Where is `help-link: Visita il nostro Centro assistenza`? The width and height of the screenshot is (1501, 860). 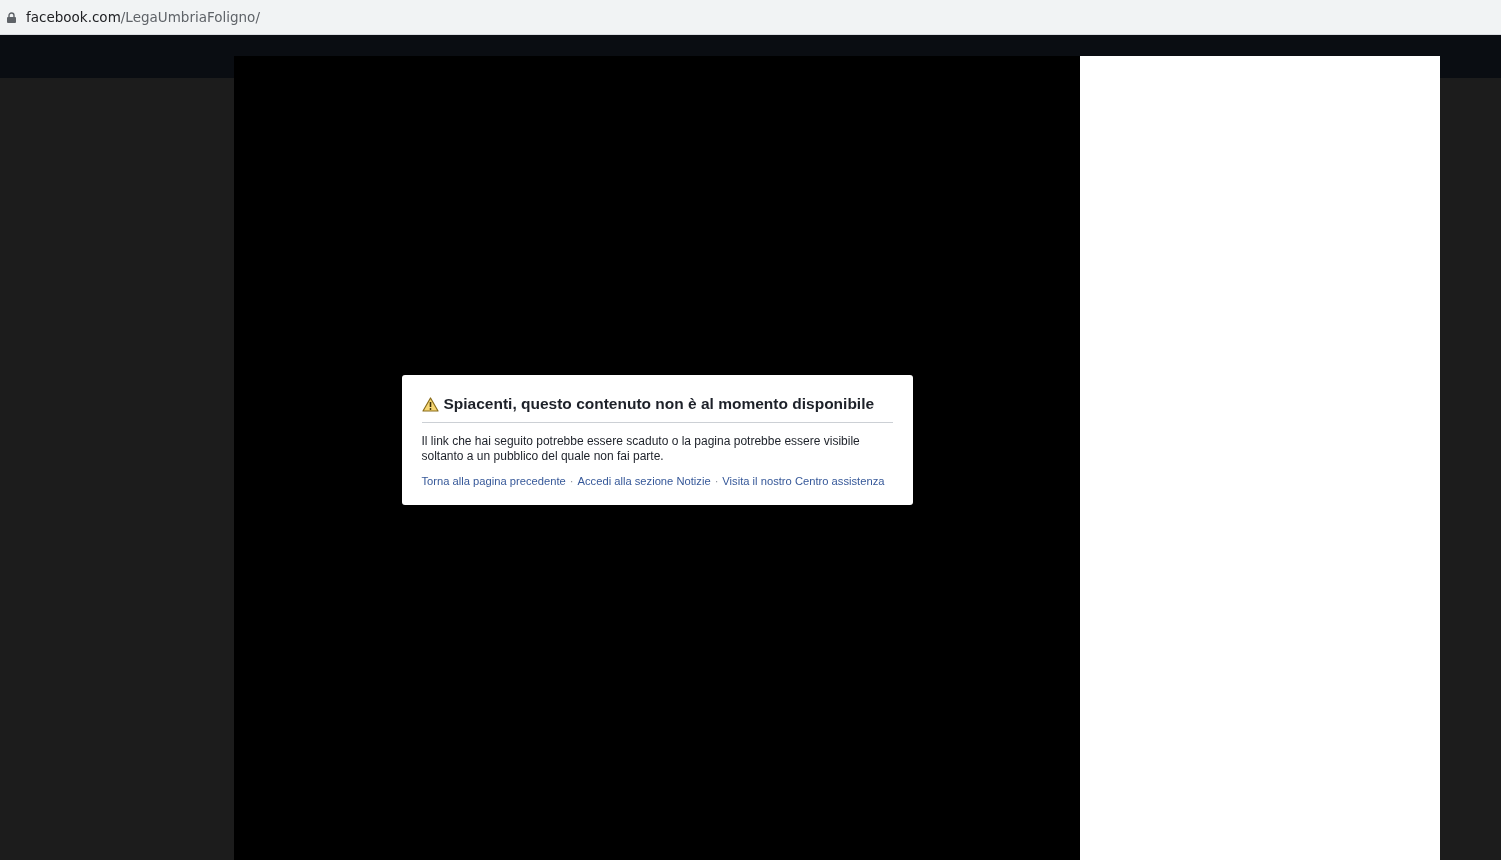 help-link: Visita il nostro Centro assistenza is located at coordinates (803, 481).